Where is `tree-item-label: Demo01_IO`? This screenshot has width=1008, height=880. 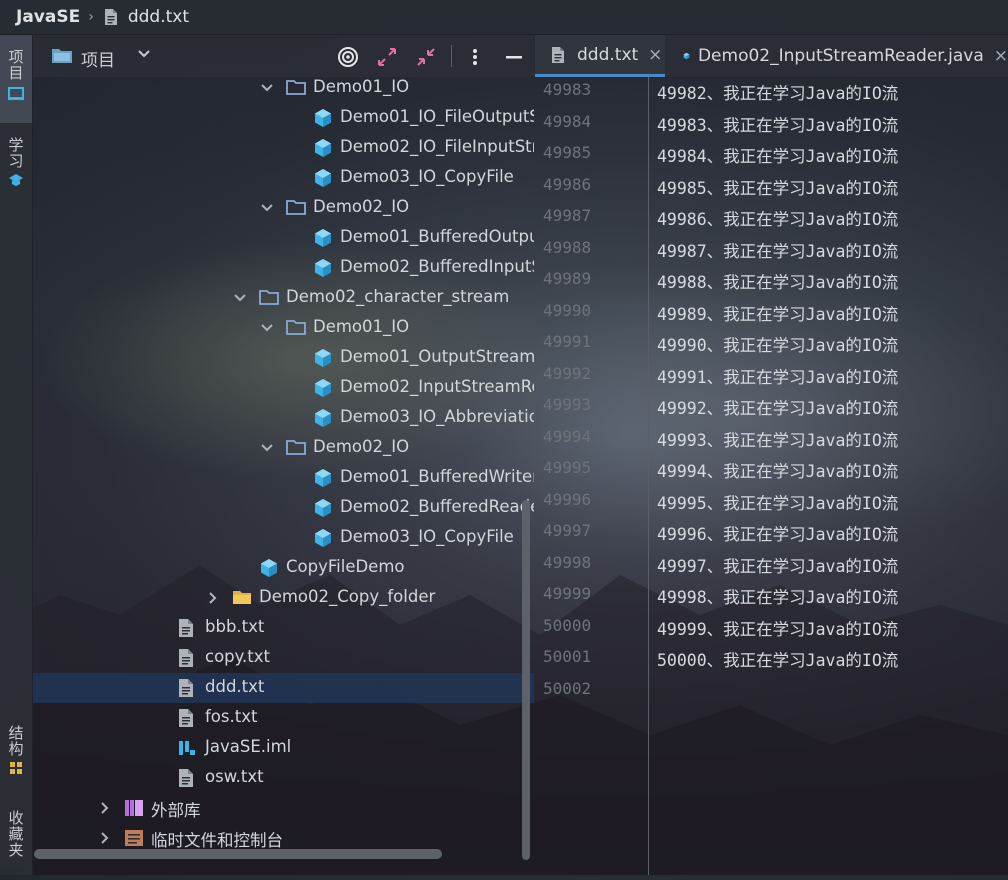
tree-item-label: Demo01_IO is located at coordinates (361, 86).